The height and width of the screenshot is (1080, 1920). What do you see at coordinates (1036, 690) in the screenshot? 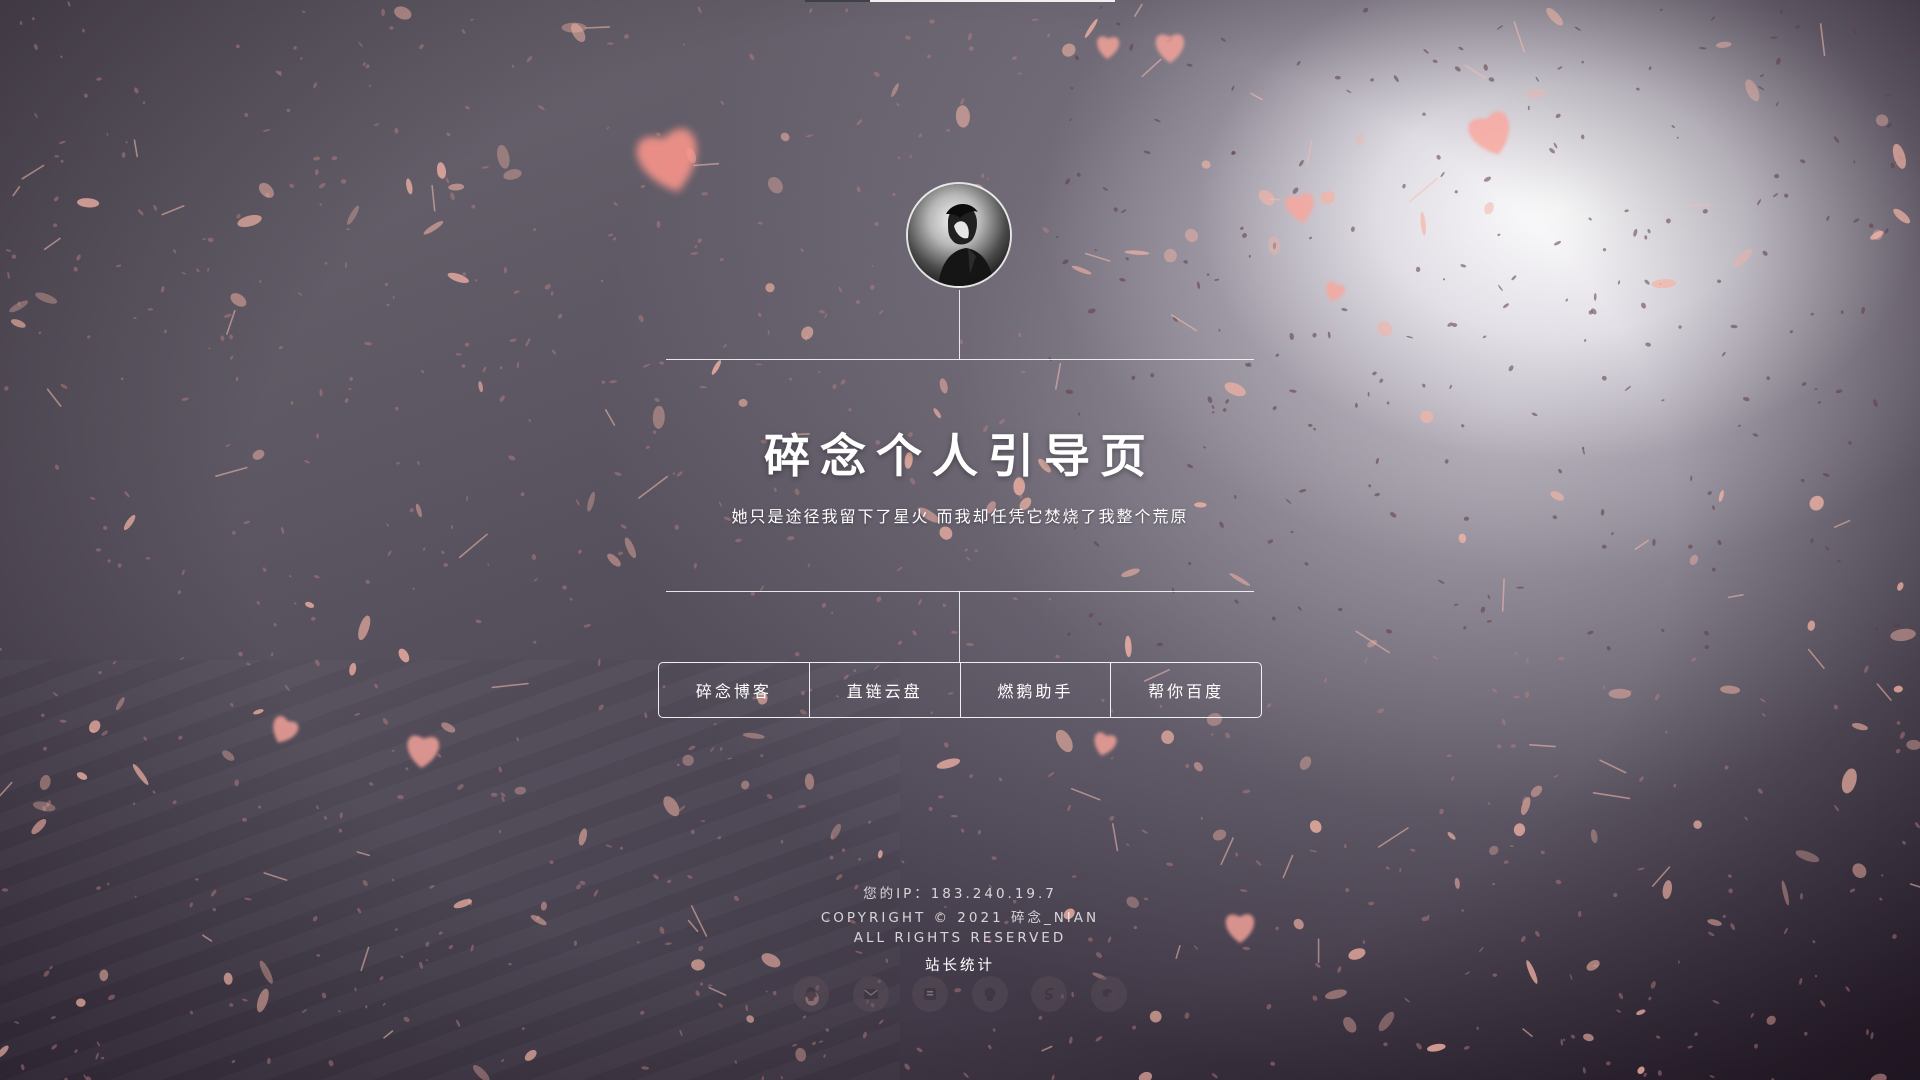
I see `nav-button-qq-assistant: 燃鹅助手` at bounding box center [1036, 690].